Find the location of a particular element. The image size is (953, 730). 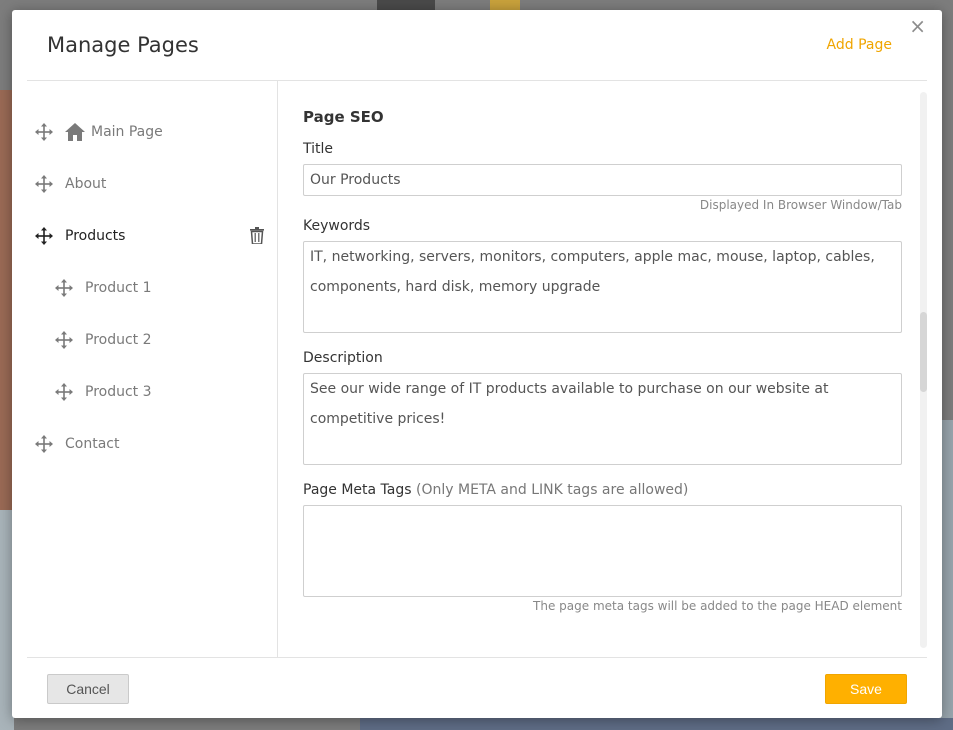

keywords-label: Keywords is located at coordinates (337, 226).